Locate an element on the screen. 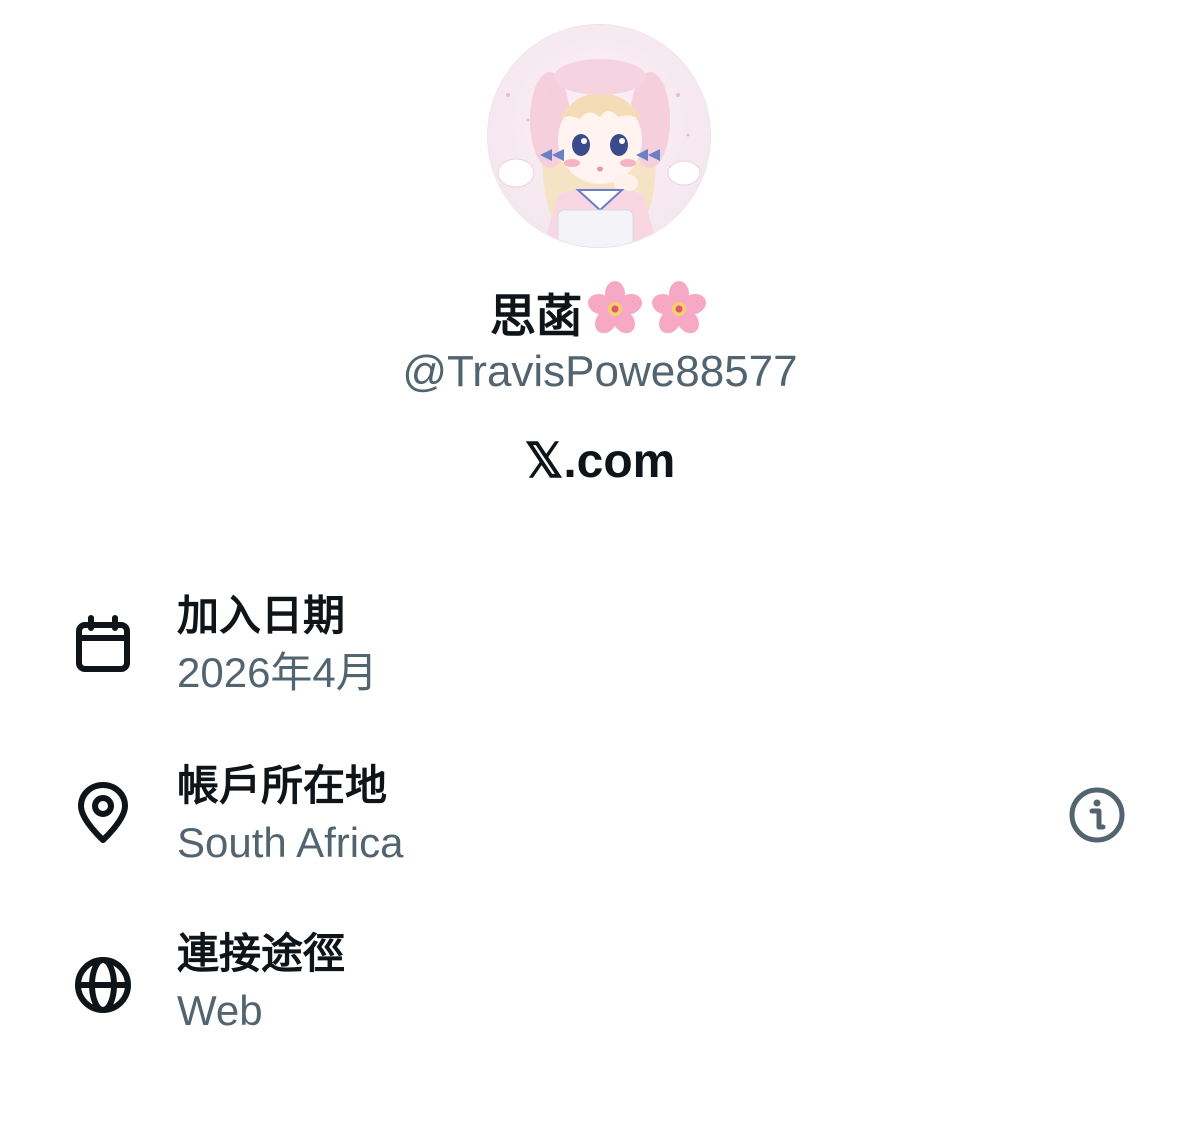  user-handle: @TravisPowe88577 is located at coordinates (600, 371).